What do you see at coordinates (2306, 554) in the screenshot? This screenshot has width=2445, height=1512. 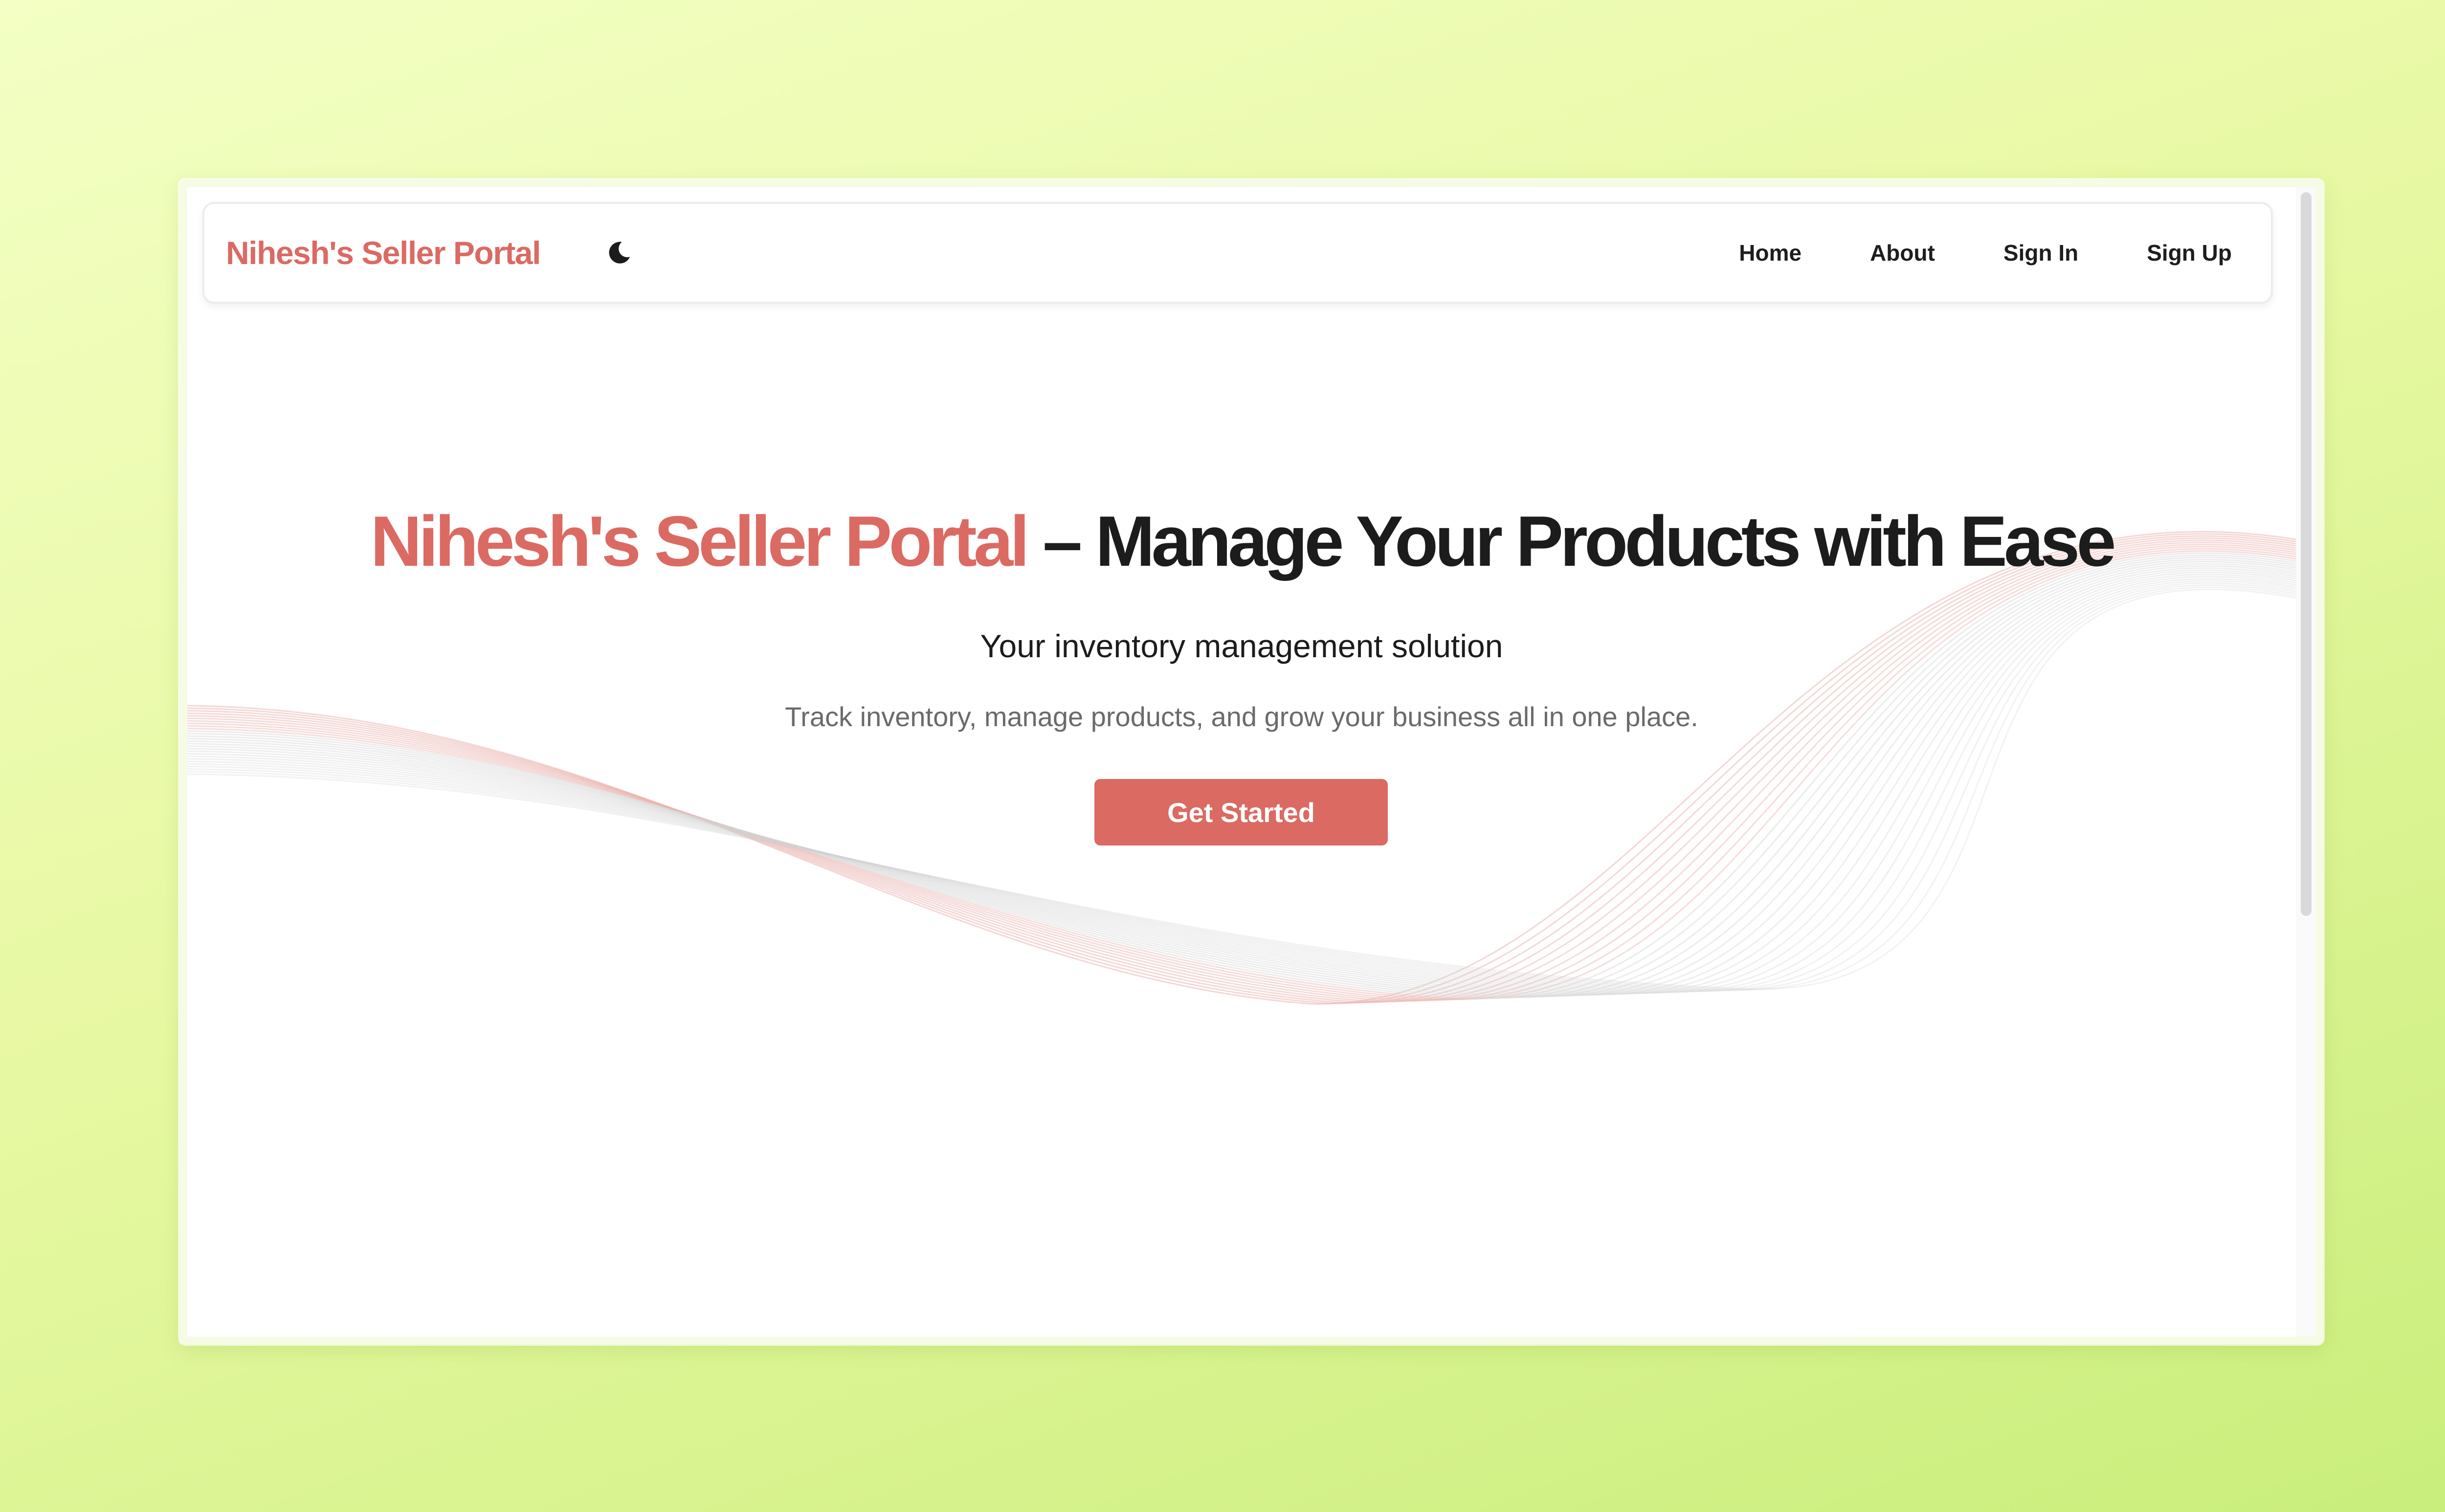 I see `scrollbar-thumb` at bounding box center [2306, 554].